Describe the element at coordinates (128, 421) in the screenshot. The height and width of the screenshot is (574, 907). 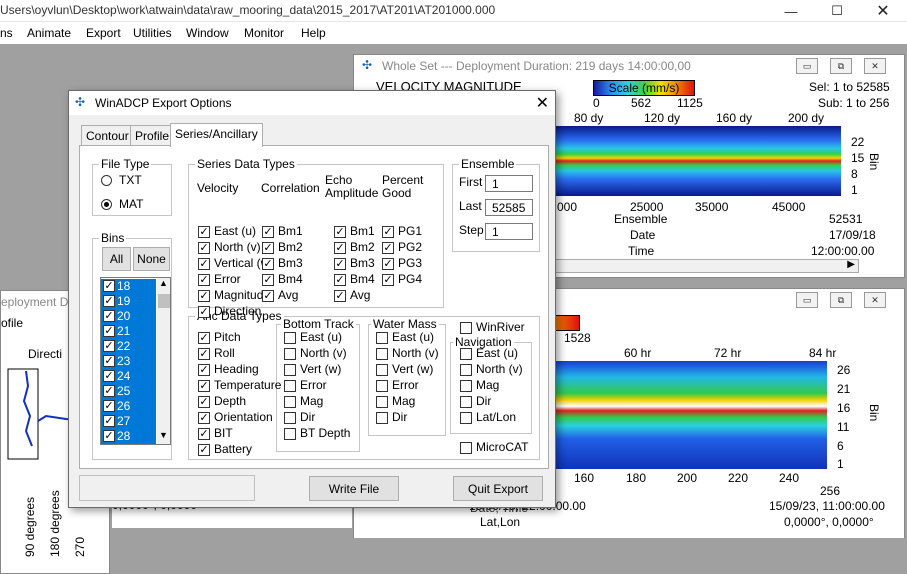
I see `bin-item: ✓ 27` at that location.